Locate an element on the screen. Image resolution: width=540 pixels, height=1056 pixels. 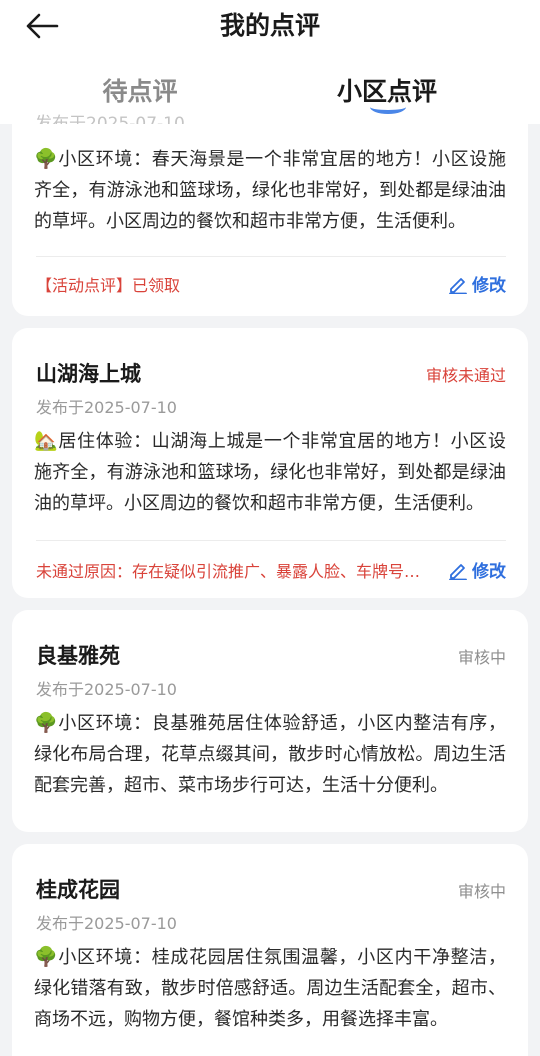
top-header: 我的点评 待点评 小区点评 发布于2025-07-10 is located at coordinates (270, 62).